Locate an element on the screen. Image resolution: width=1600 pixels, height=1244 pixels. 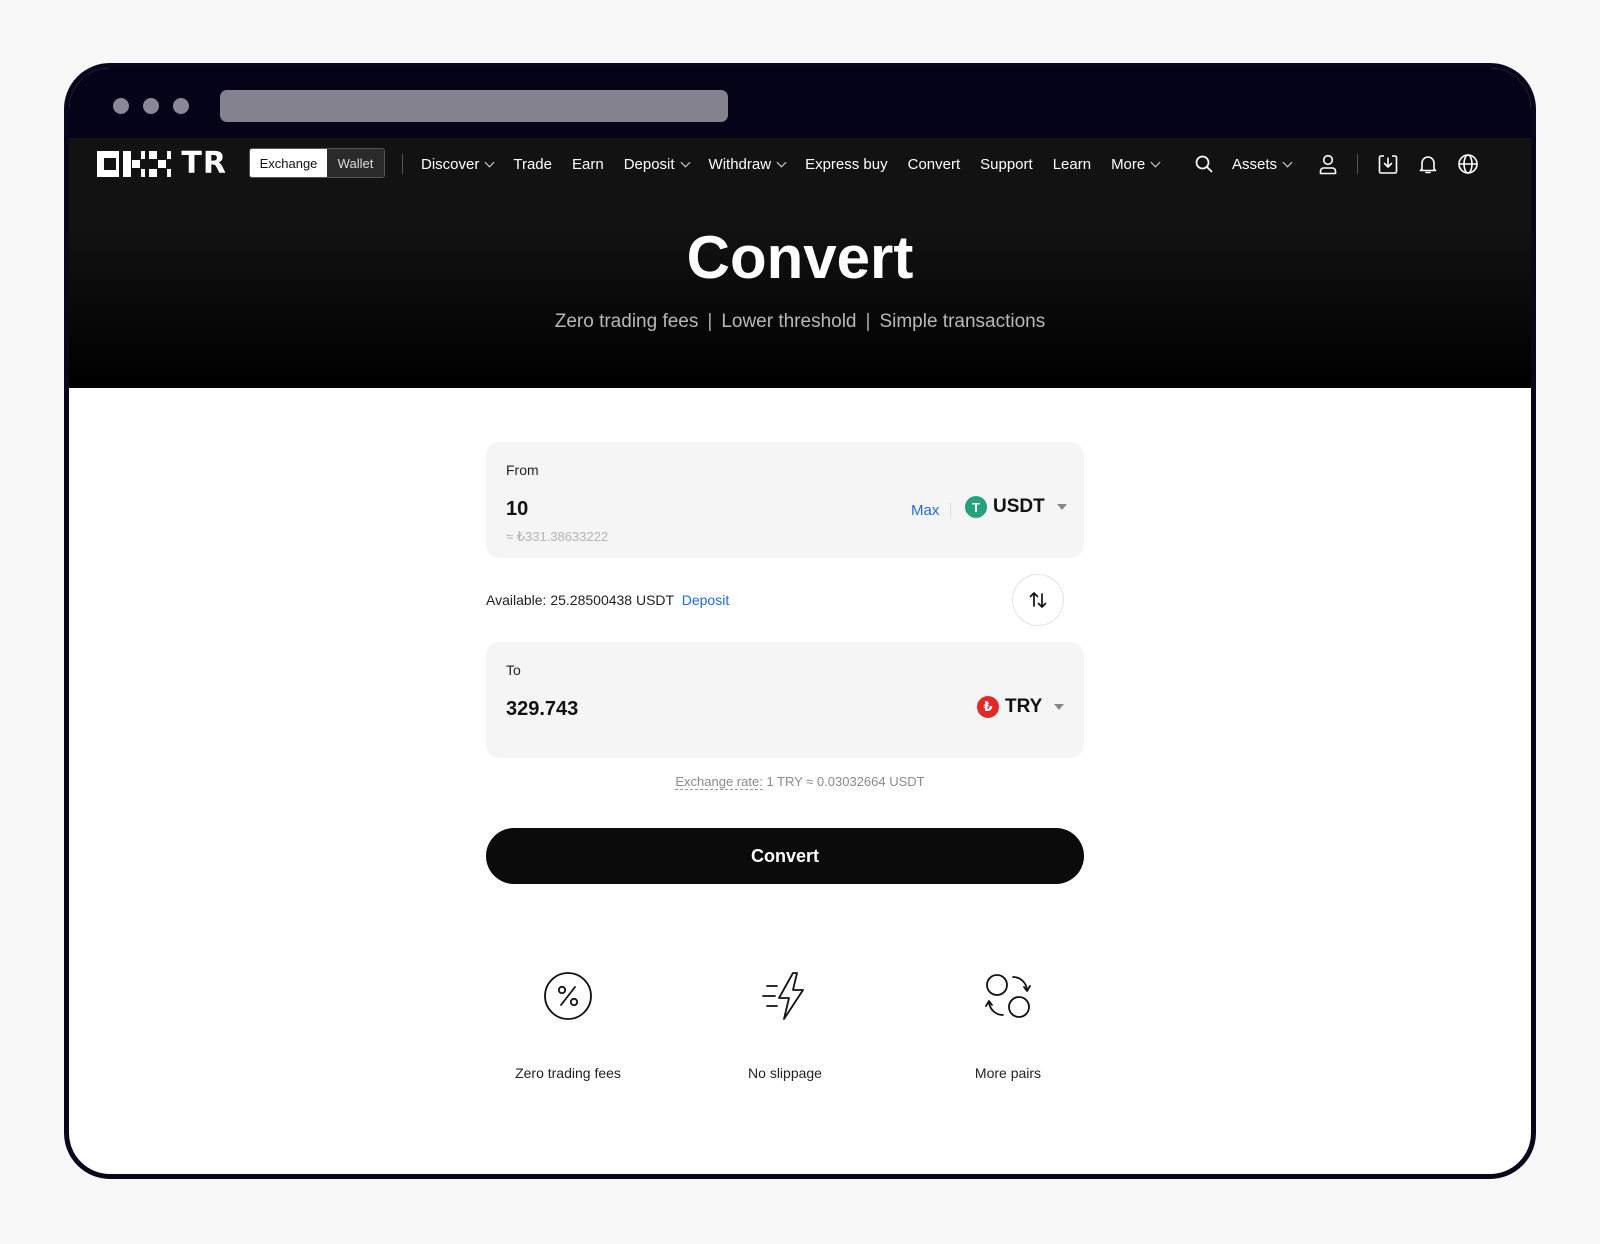
feature-label: No slippage is located at coordinates (785, 1073).